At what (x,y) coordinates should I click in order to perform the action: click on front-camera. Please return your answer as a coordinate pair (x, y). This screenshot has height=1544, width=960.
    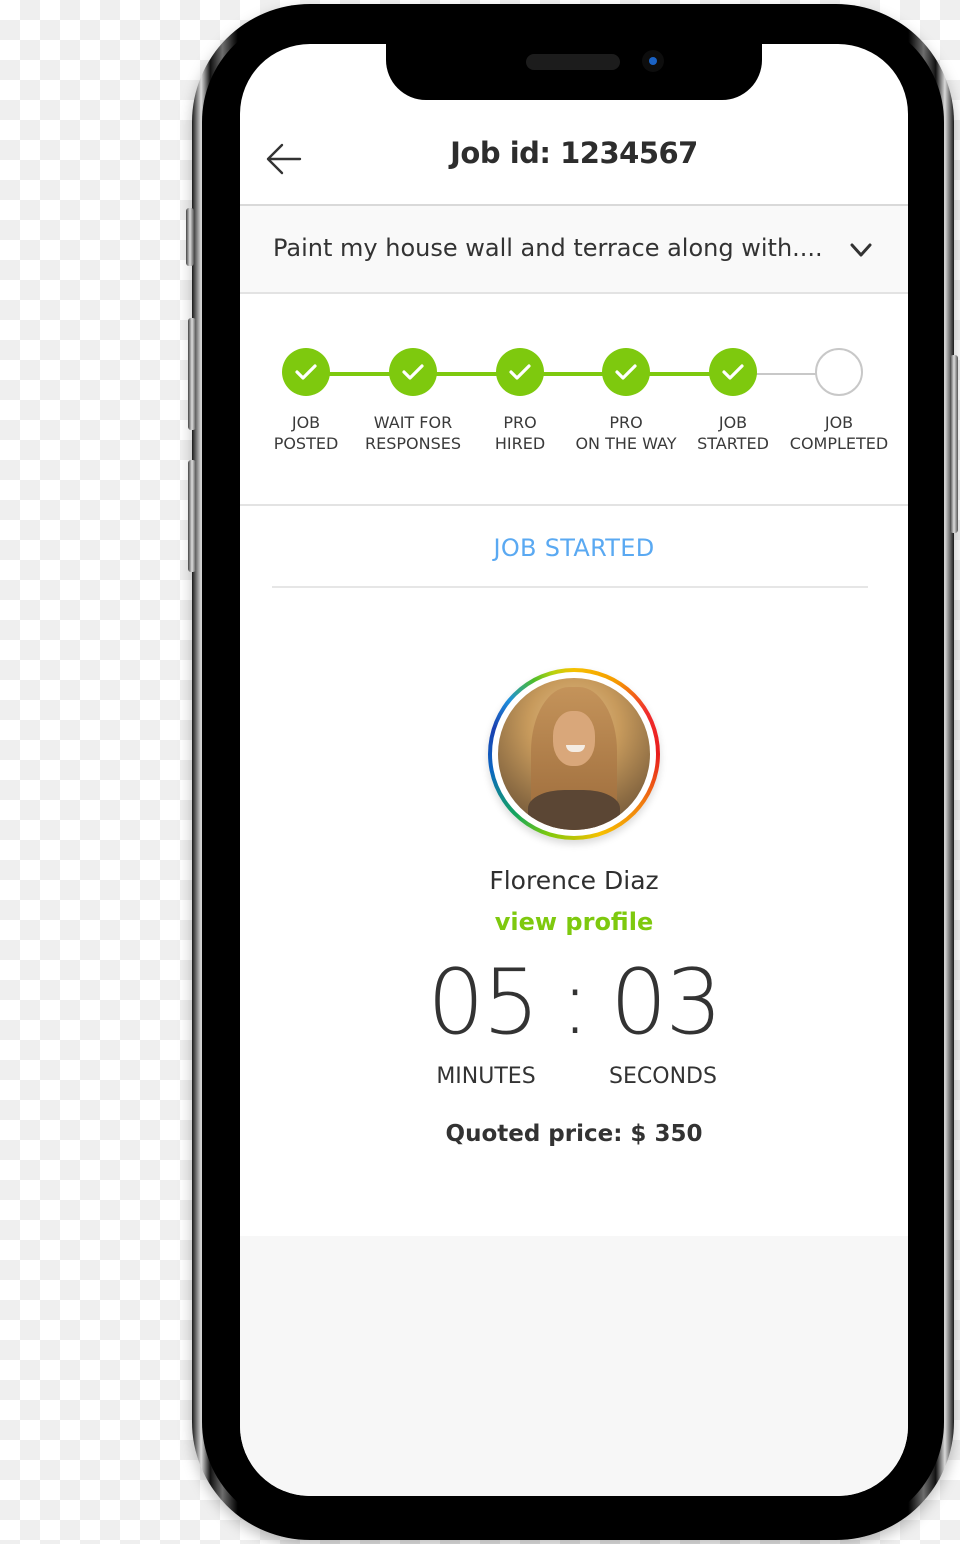
    Looking at the image, I should click on (653, 61).